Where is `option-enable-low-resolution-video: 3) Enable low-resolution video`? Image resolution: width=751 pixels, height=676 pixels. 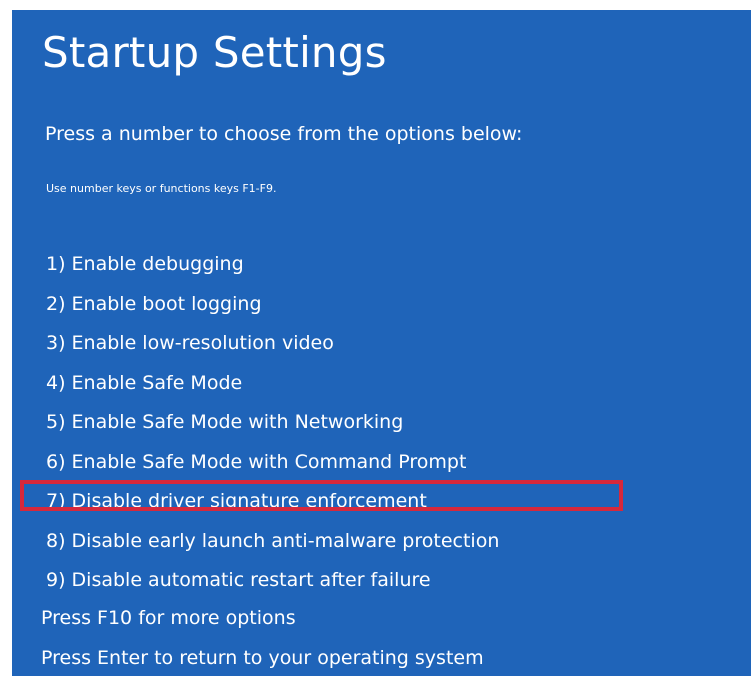
option-enable-low-resolution-video: 3) Enable low-resolution video is located at coordinates (272, 350).